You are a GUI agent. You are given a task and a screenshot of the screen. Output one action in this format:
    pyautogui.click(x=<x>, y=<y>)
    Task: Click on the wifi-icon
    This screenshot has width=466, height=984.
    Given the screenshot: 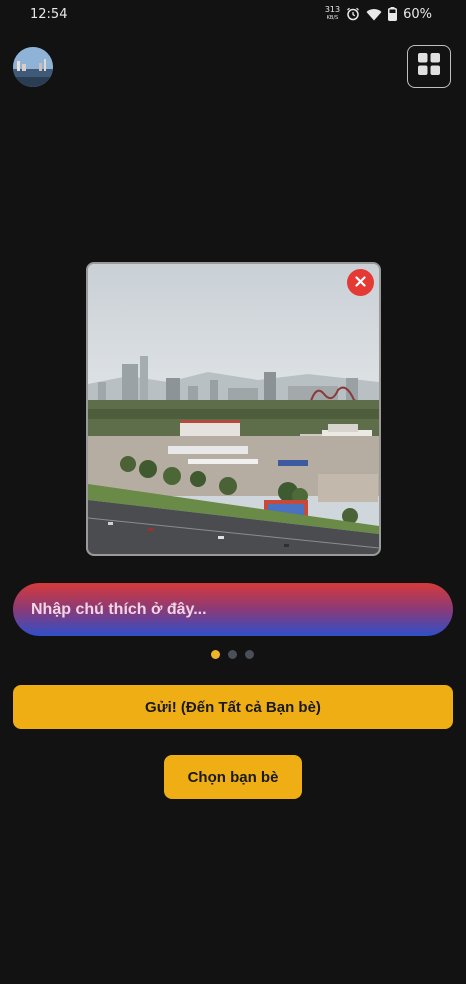 What is the action you would take?
    pyautogui.click(x=374, y=14)
    